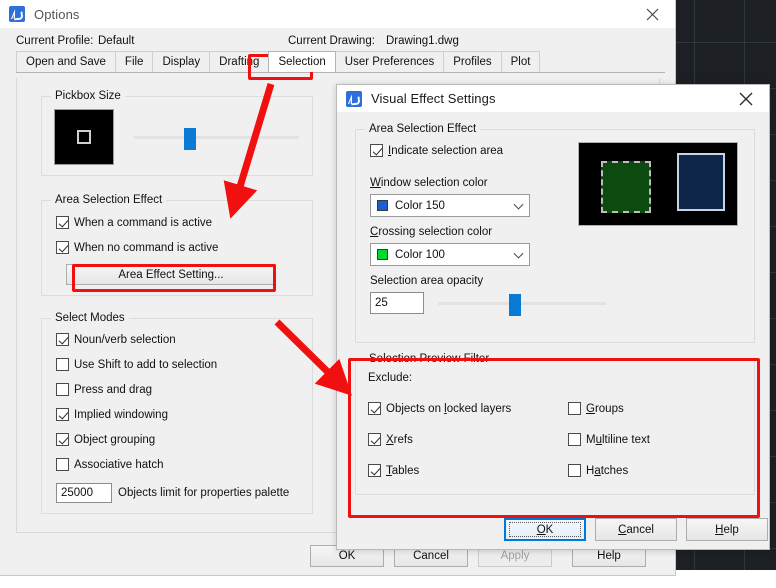 The height and width of the screenshot is (588, 776). I want to click on objects-limit-input: 25000, so click(84, 493).